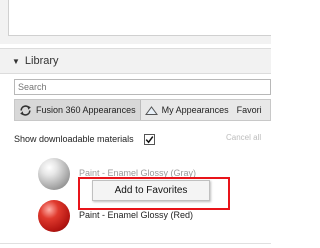 This screenshot has height=248, width=320. Describe the element at coordinates (135, 243) in the screenshot. I see `divider` at that location.